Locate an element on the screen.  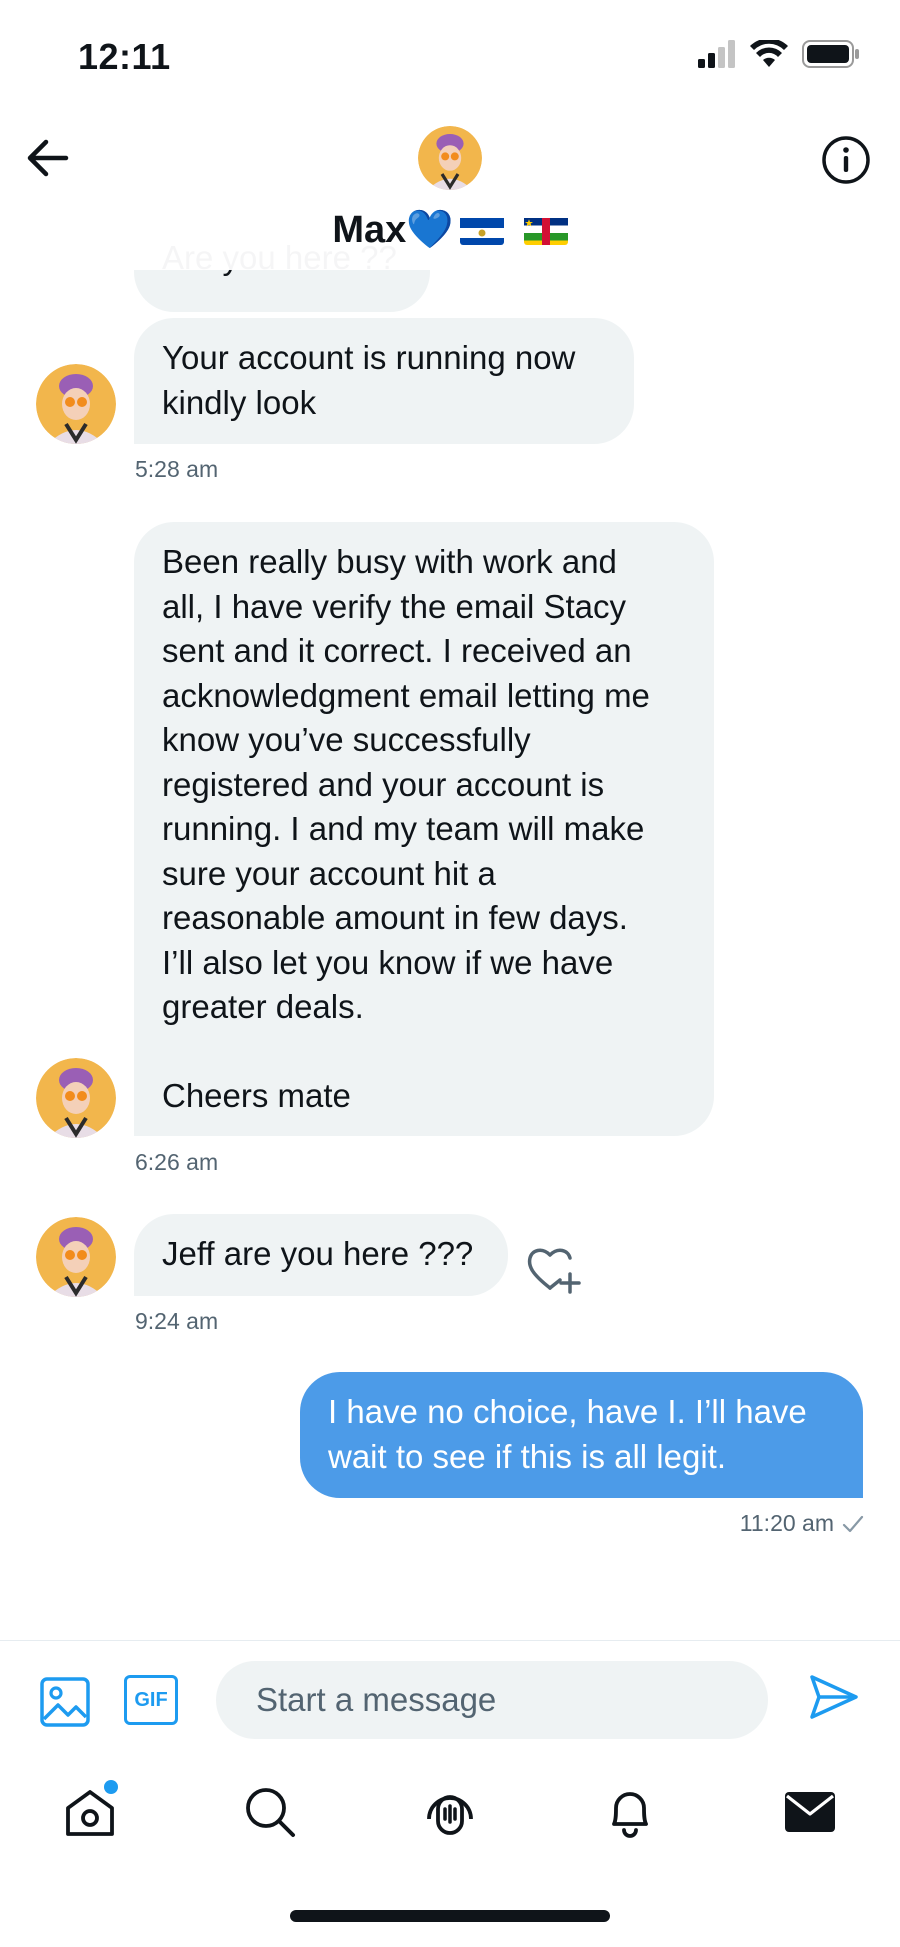
message-text: Jeff are you here ??? is located at coordinates (318, 1253).